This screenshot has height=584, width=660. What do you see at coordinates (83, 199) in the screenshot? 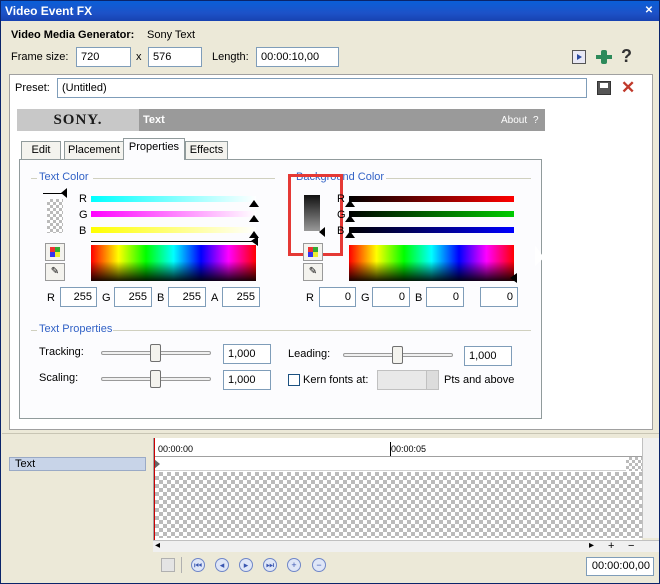
I see `text-r-channel-label: R` at bounding box center [83, 199].